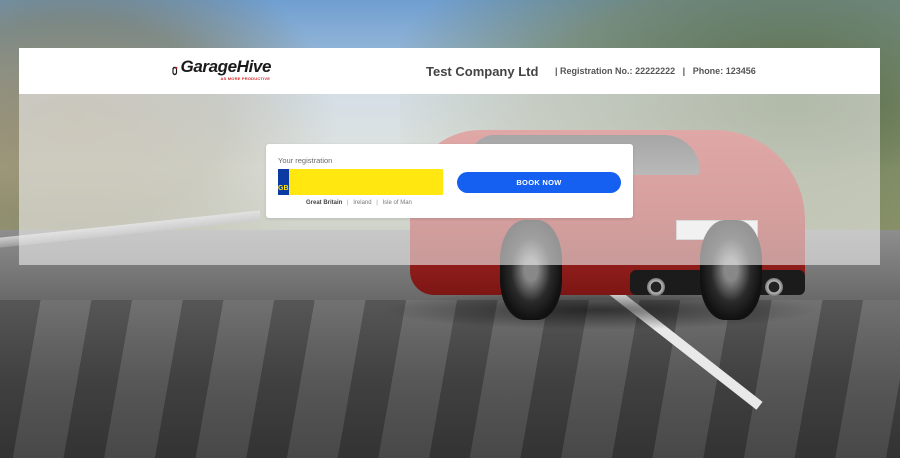 This screenshot has height=458, width=900. I want to click on country-option-great-britain: Great Britain, so click(324, 203).